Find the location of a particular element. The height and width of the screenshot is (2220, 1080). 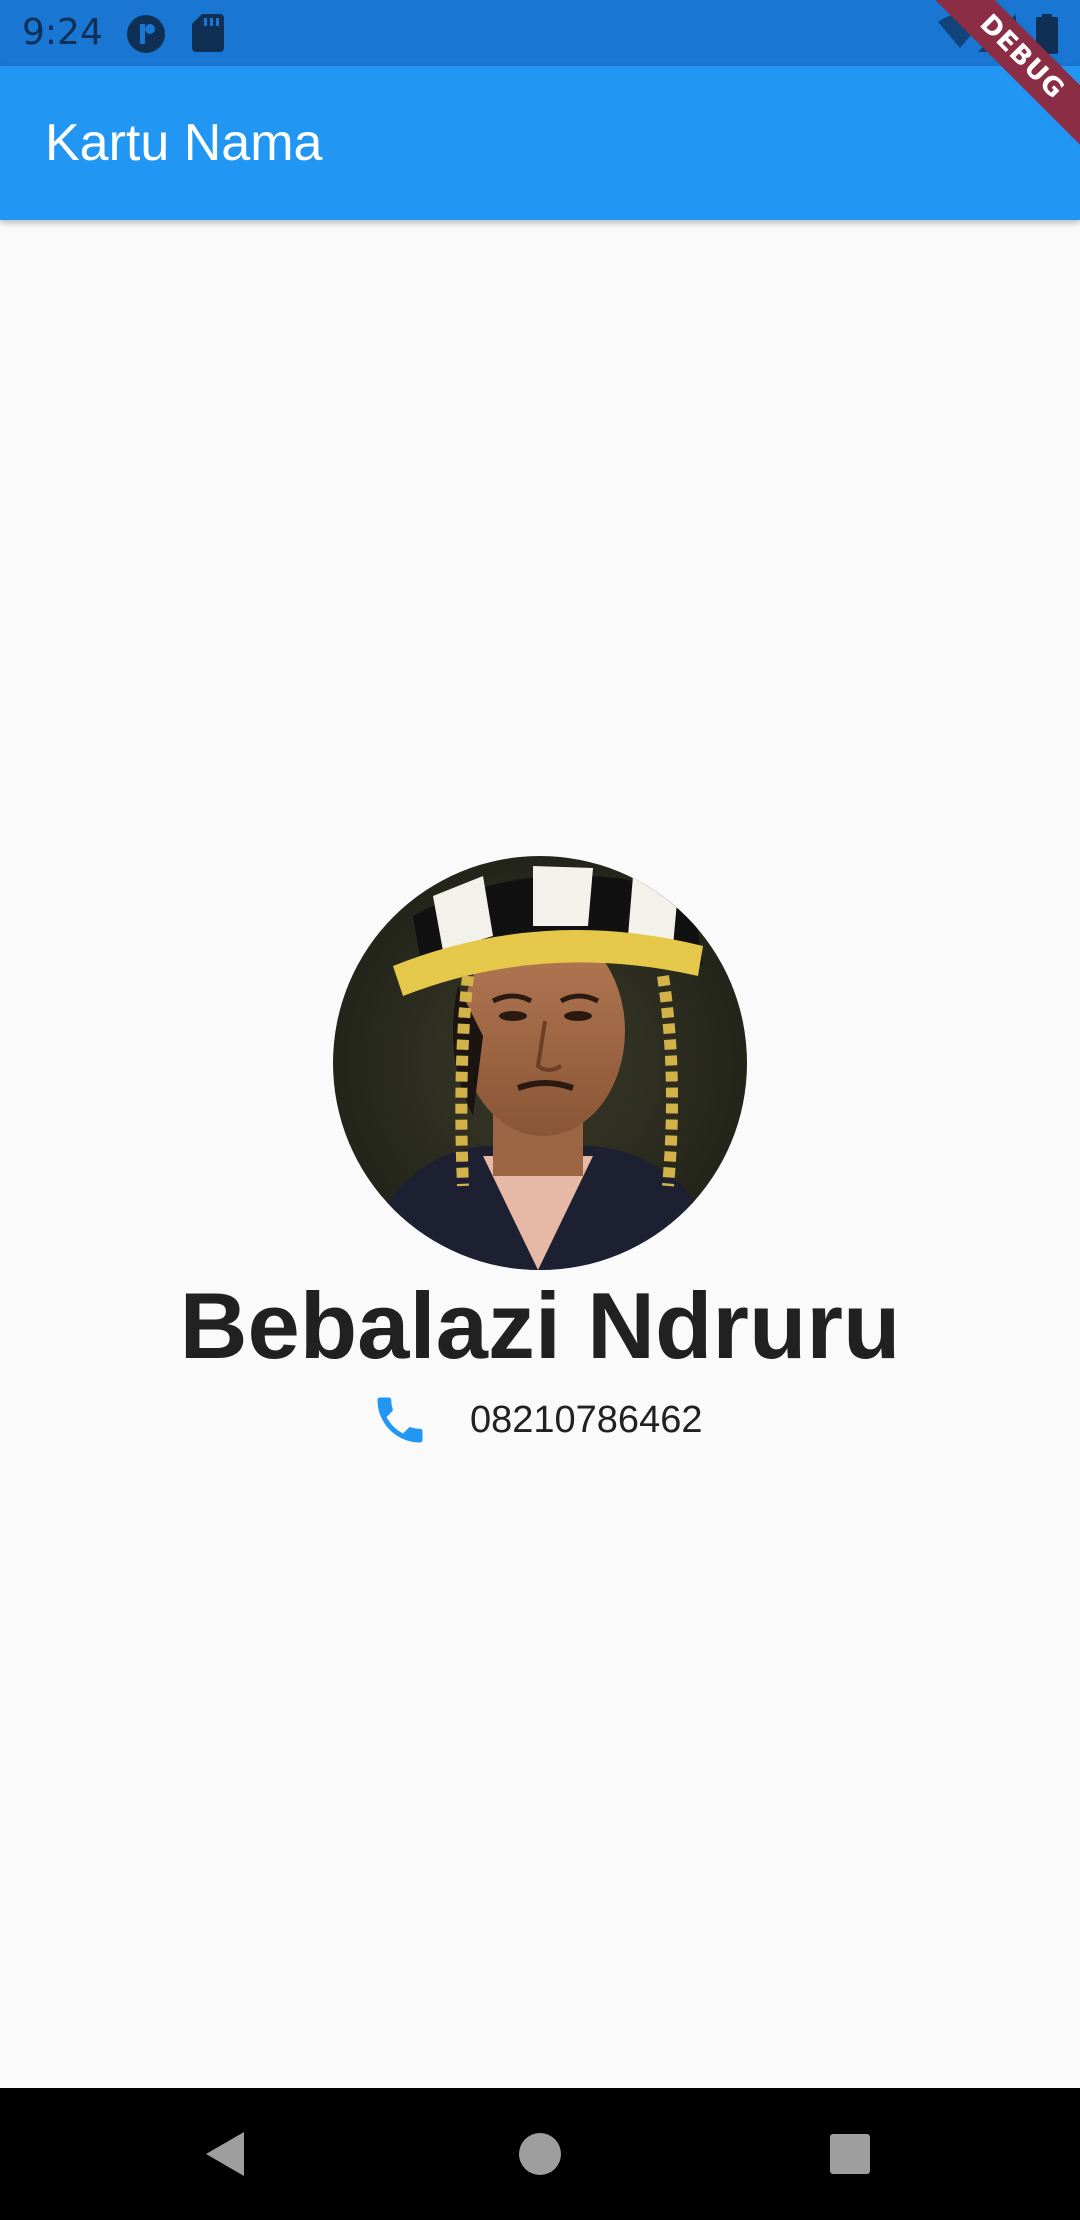

navigation-bar is located at coordinates (540, 2154).